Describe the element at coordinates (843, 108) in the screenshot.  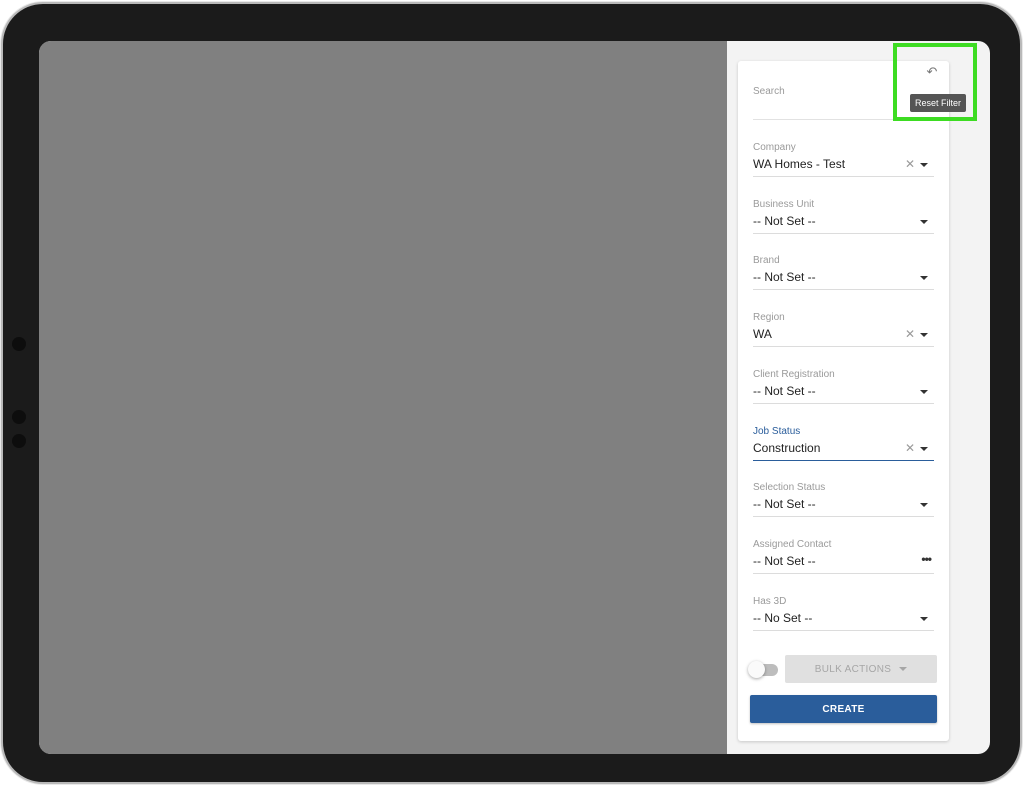
I see `search-input` at that location.